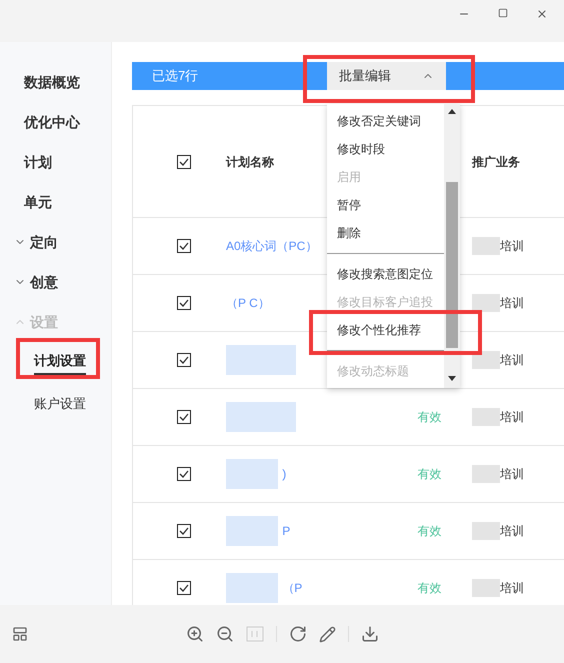 The image size is (564, 663). What do you see at coordinates (176, 76) in the screenshot?
I see `selection-count: 已选7行` at bounding box center [176, 76].